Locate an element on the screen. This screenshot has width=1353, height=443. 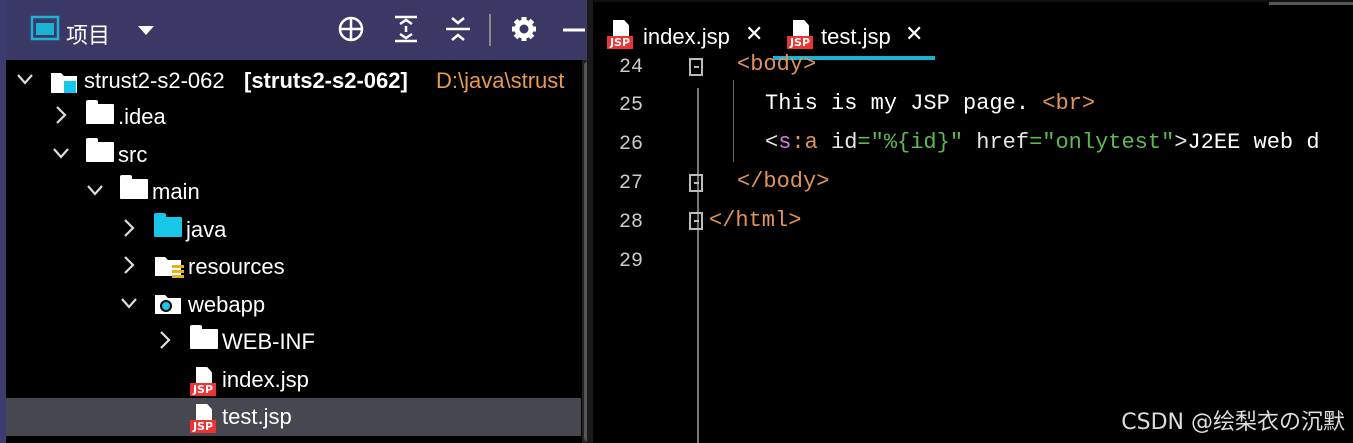
attr-value: "%{id}" is located at coordinates (917, 142).